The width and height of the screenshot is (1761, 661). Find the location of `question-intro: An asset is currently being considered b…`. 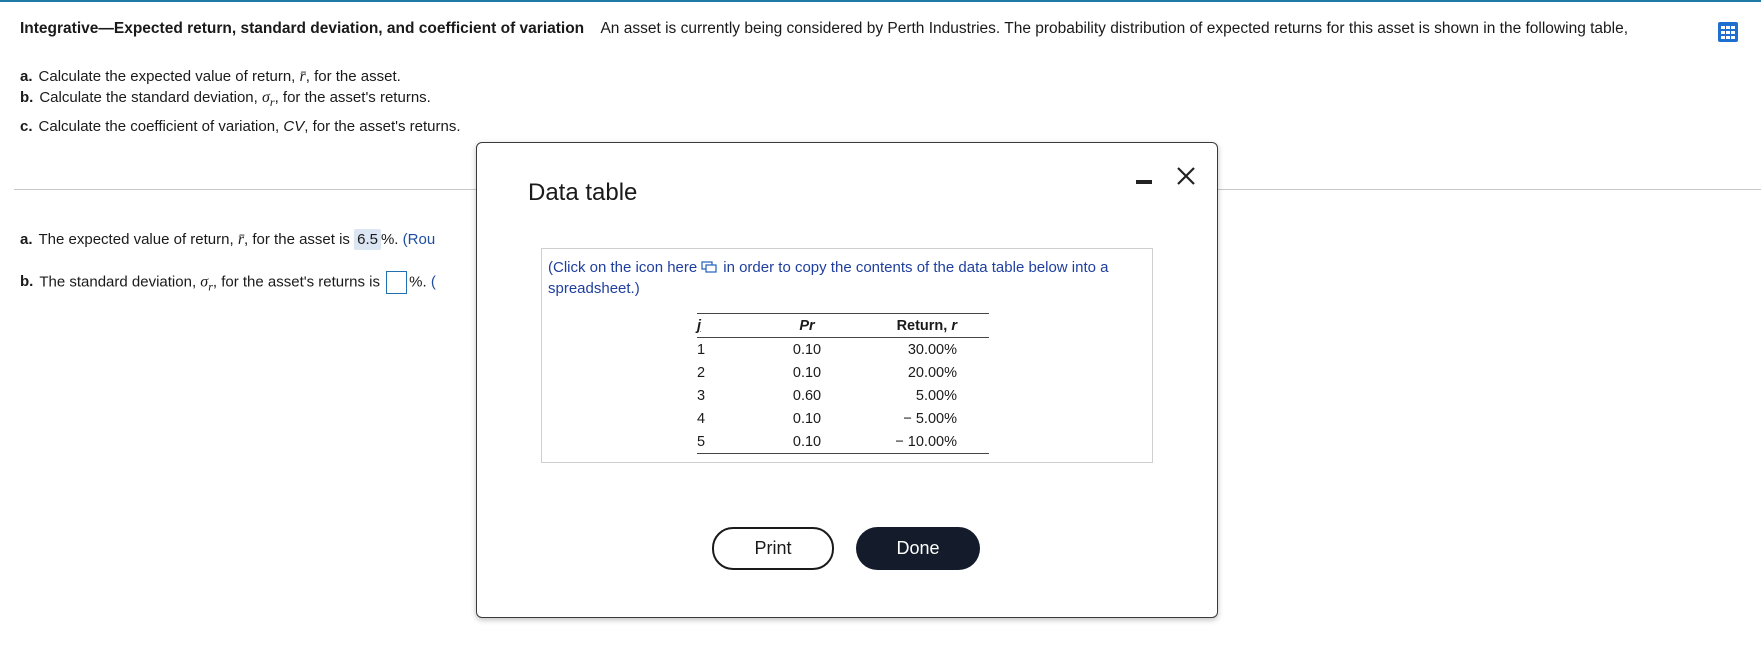

question-intro: An asset is currently being considered b… is located at coordinates (1114, 28).